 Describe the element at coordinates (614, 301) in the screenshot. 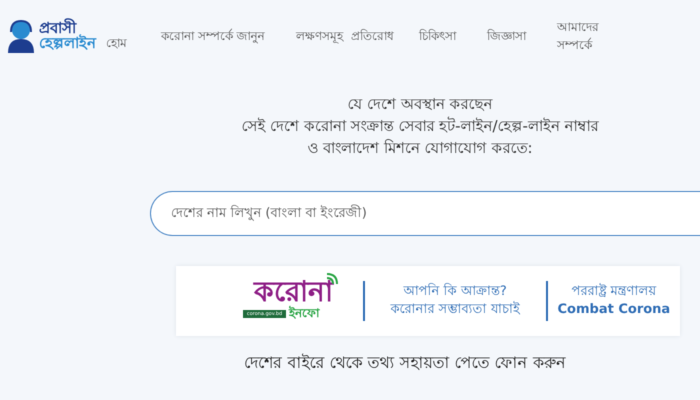

I see `banner-link: পররাষ্ট্র মন্ত্রণালয় Combat Corona` at that location.